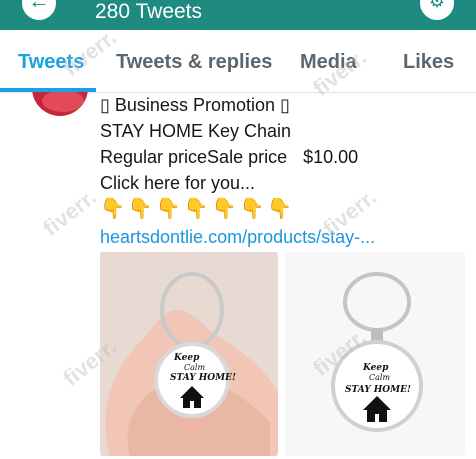 The width and height of the screenshot is (476, 459). I want to click on back-button: ←, so click(39, 10).